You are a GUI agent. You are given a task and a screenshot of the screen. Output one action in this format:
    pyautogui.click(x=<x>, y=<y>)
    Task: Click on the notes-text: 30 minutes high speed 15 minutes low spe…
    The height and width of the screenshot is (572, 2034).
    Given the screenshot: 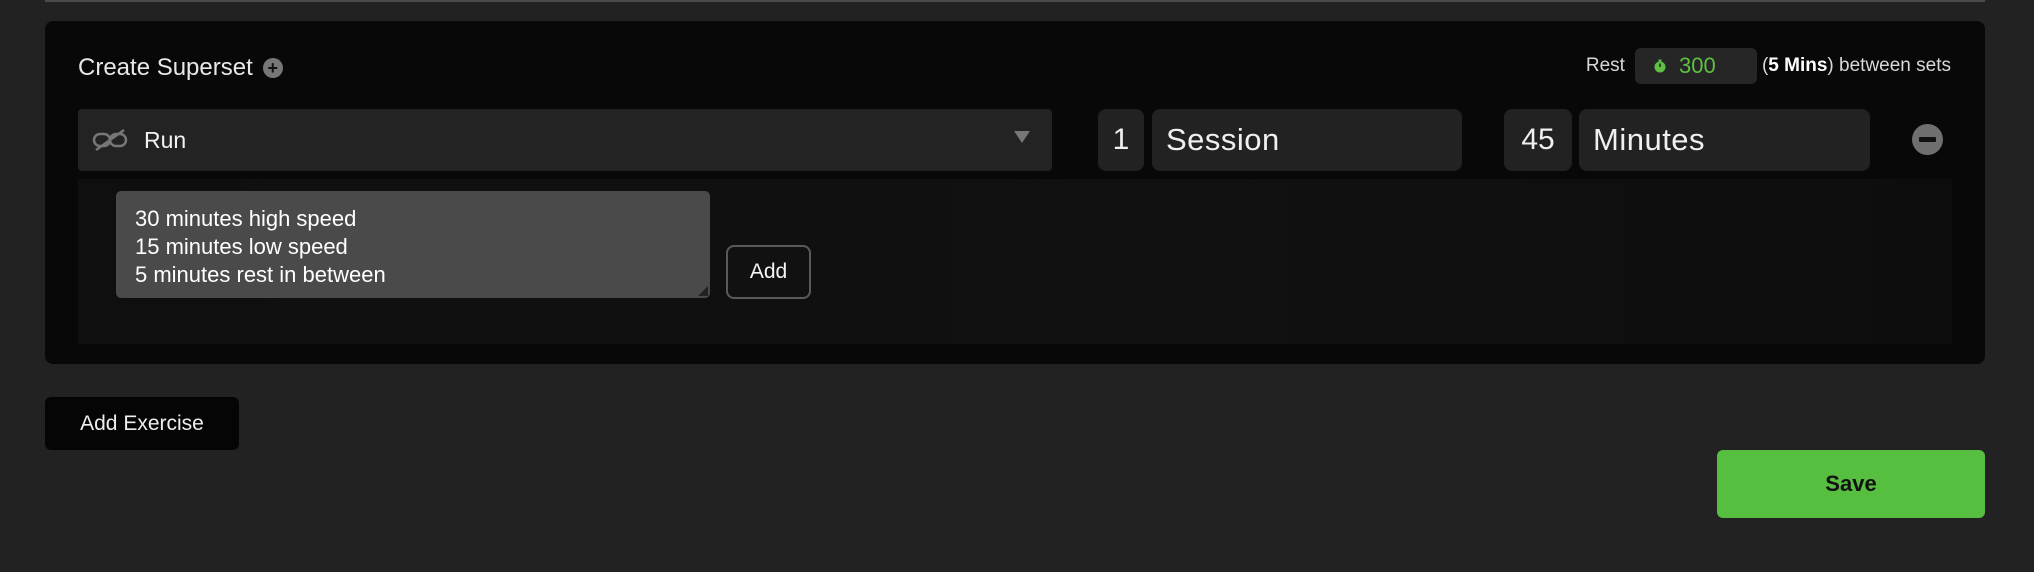 What is the action you would take?
    pyautogui.click(x=260, y=246)
    